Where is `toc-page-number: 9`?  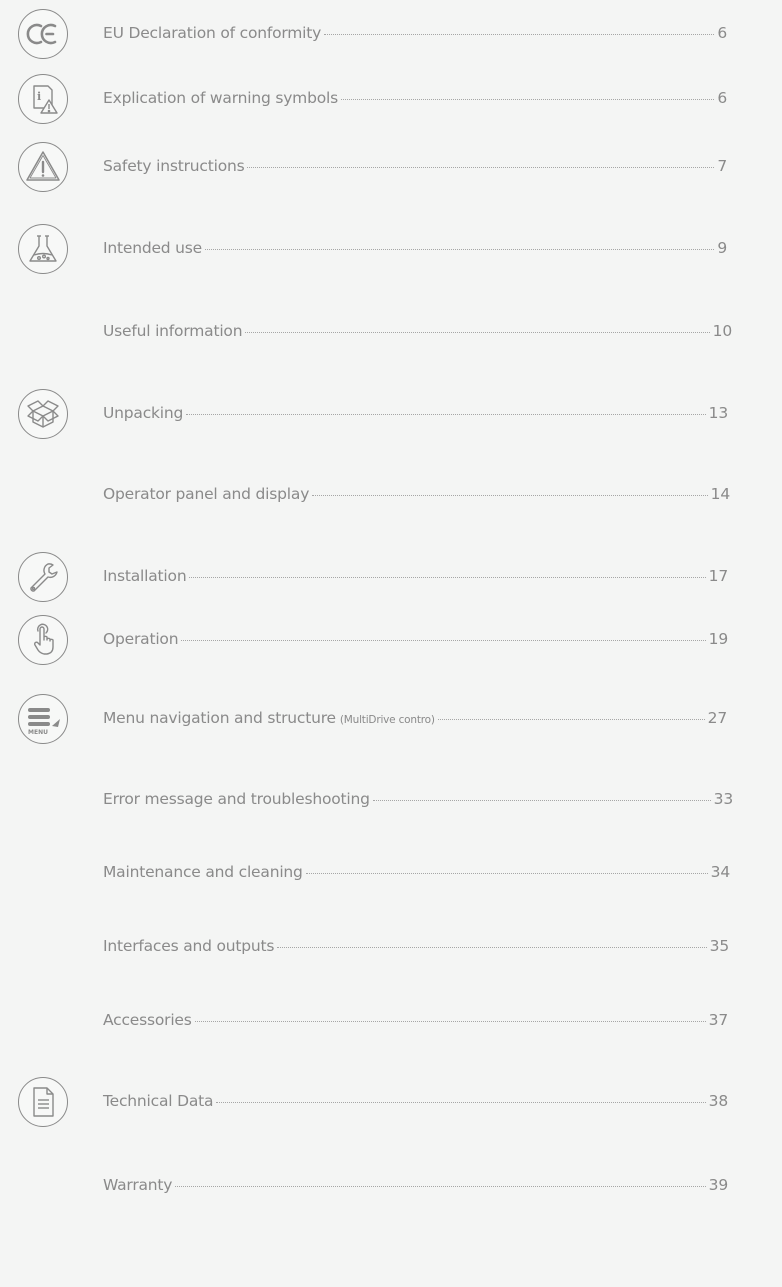 toc-page-number: 9 is located at coordinates (722, 248).